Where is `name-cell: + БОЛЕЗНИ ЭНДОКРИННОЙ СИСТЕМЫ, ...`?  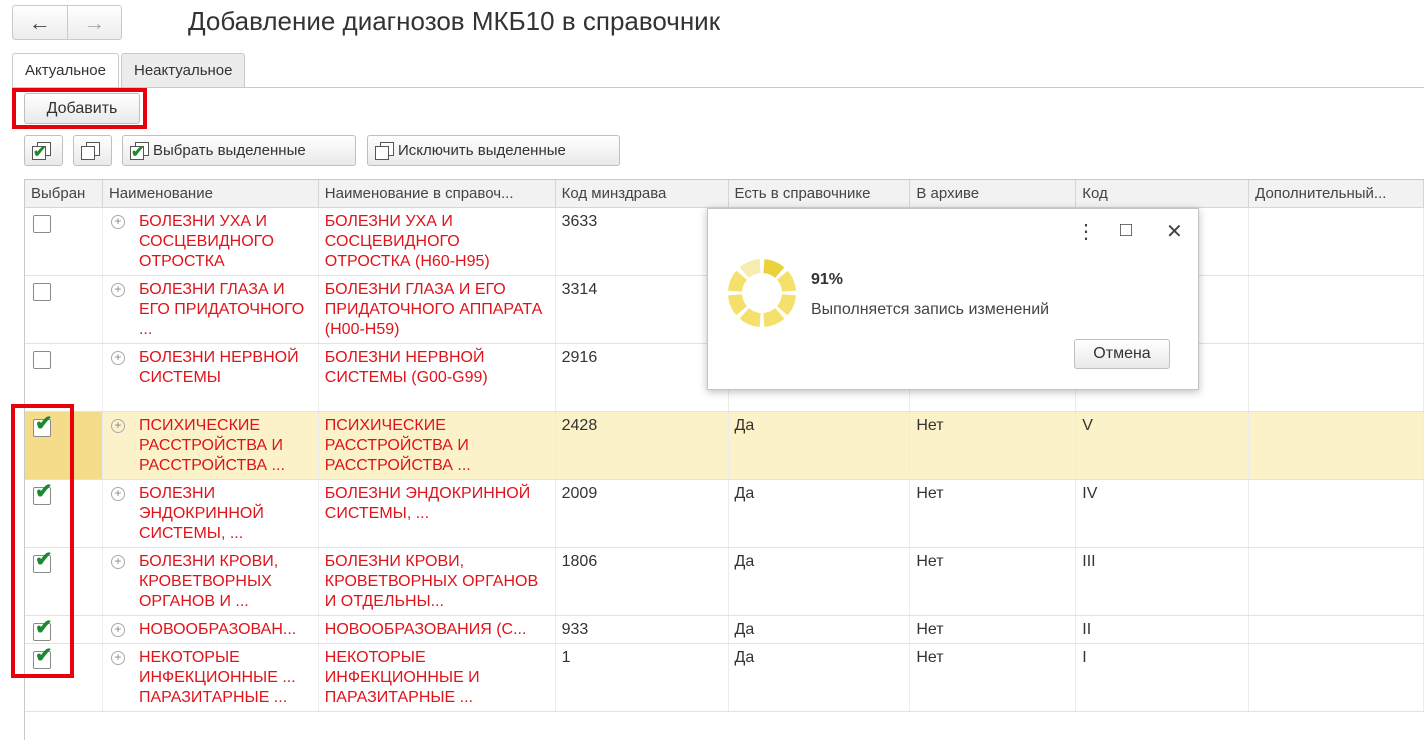
name-cell: + БОЛЕЗНИ ЭНДОКРИННОЙ СИСТЕМЫ, ... is located at coordinates (211, 513).